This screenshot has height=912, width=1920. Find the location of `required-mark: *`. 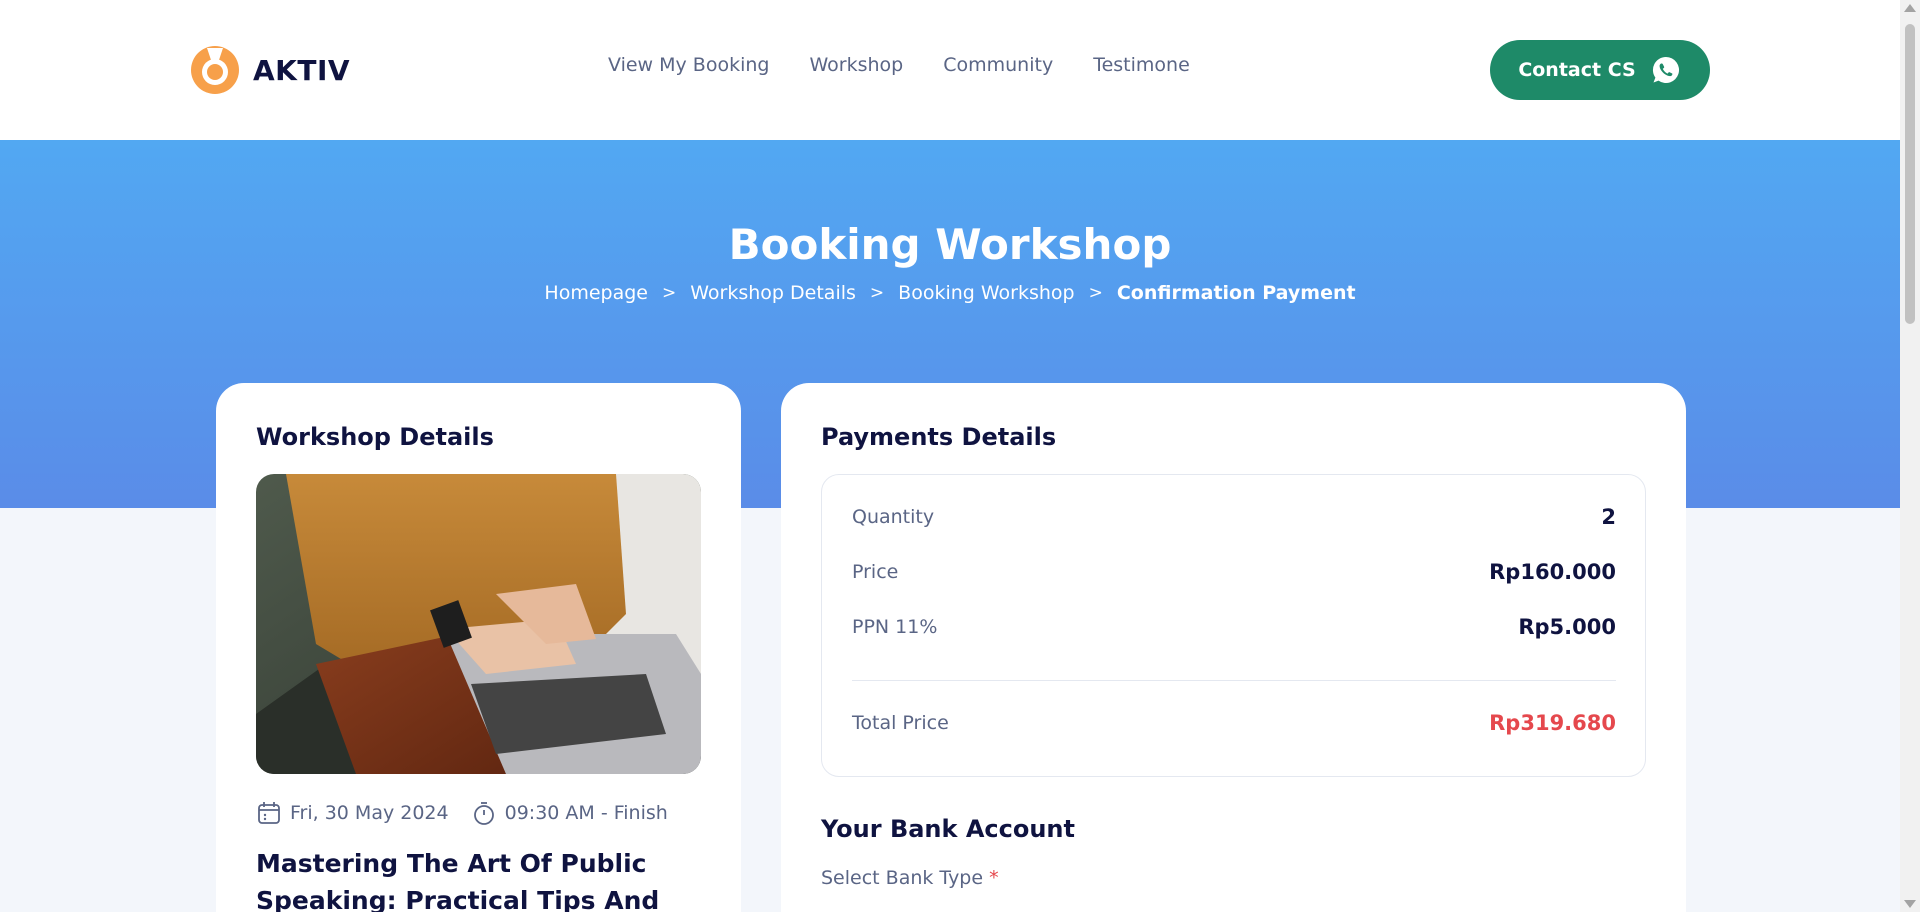

required-mark: * is located at coordinates (994, 878).